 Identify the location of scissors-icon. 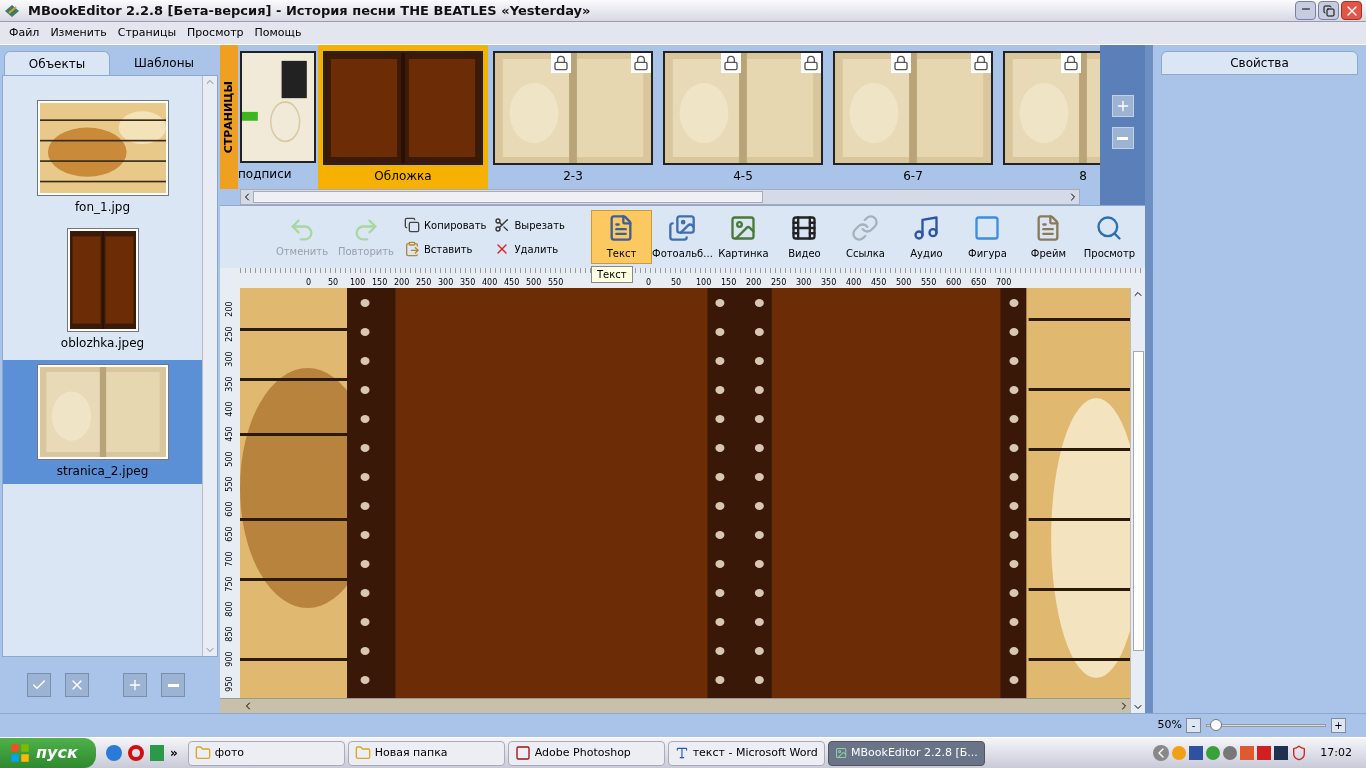
(502, 225).